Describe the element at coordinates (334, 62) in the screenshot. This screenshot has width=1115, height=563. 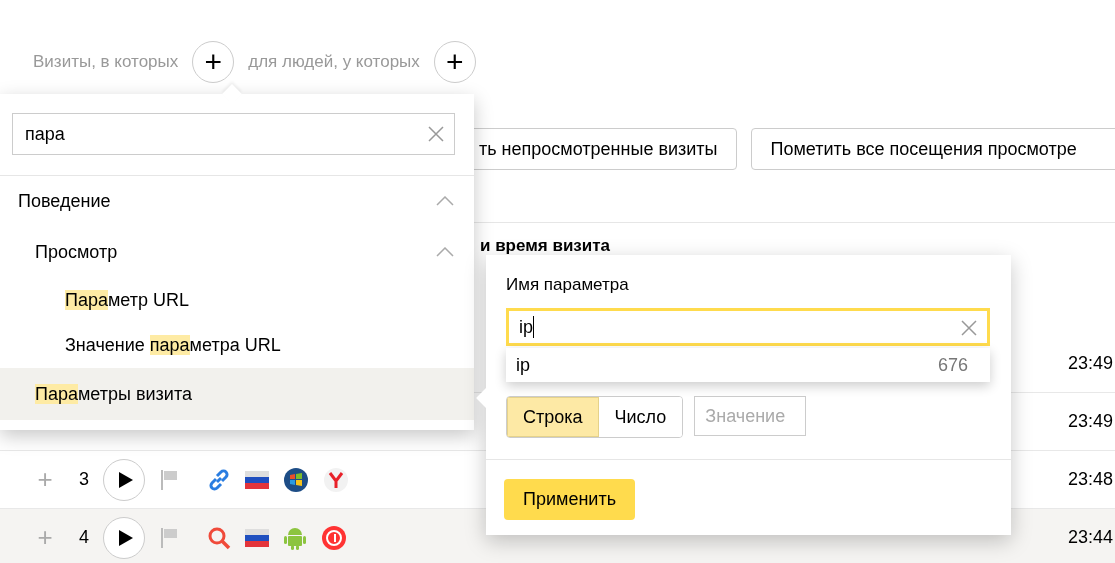
I see `filter-label: для людей, у которых` at that location.